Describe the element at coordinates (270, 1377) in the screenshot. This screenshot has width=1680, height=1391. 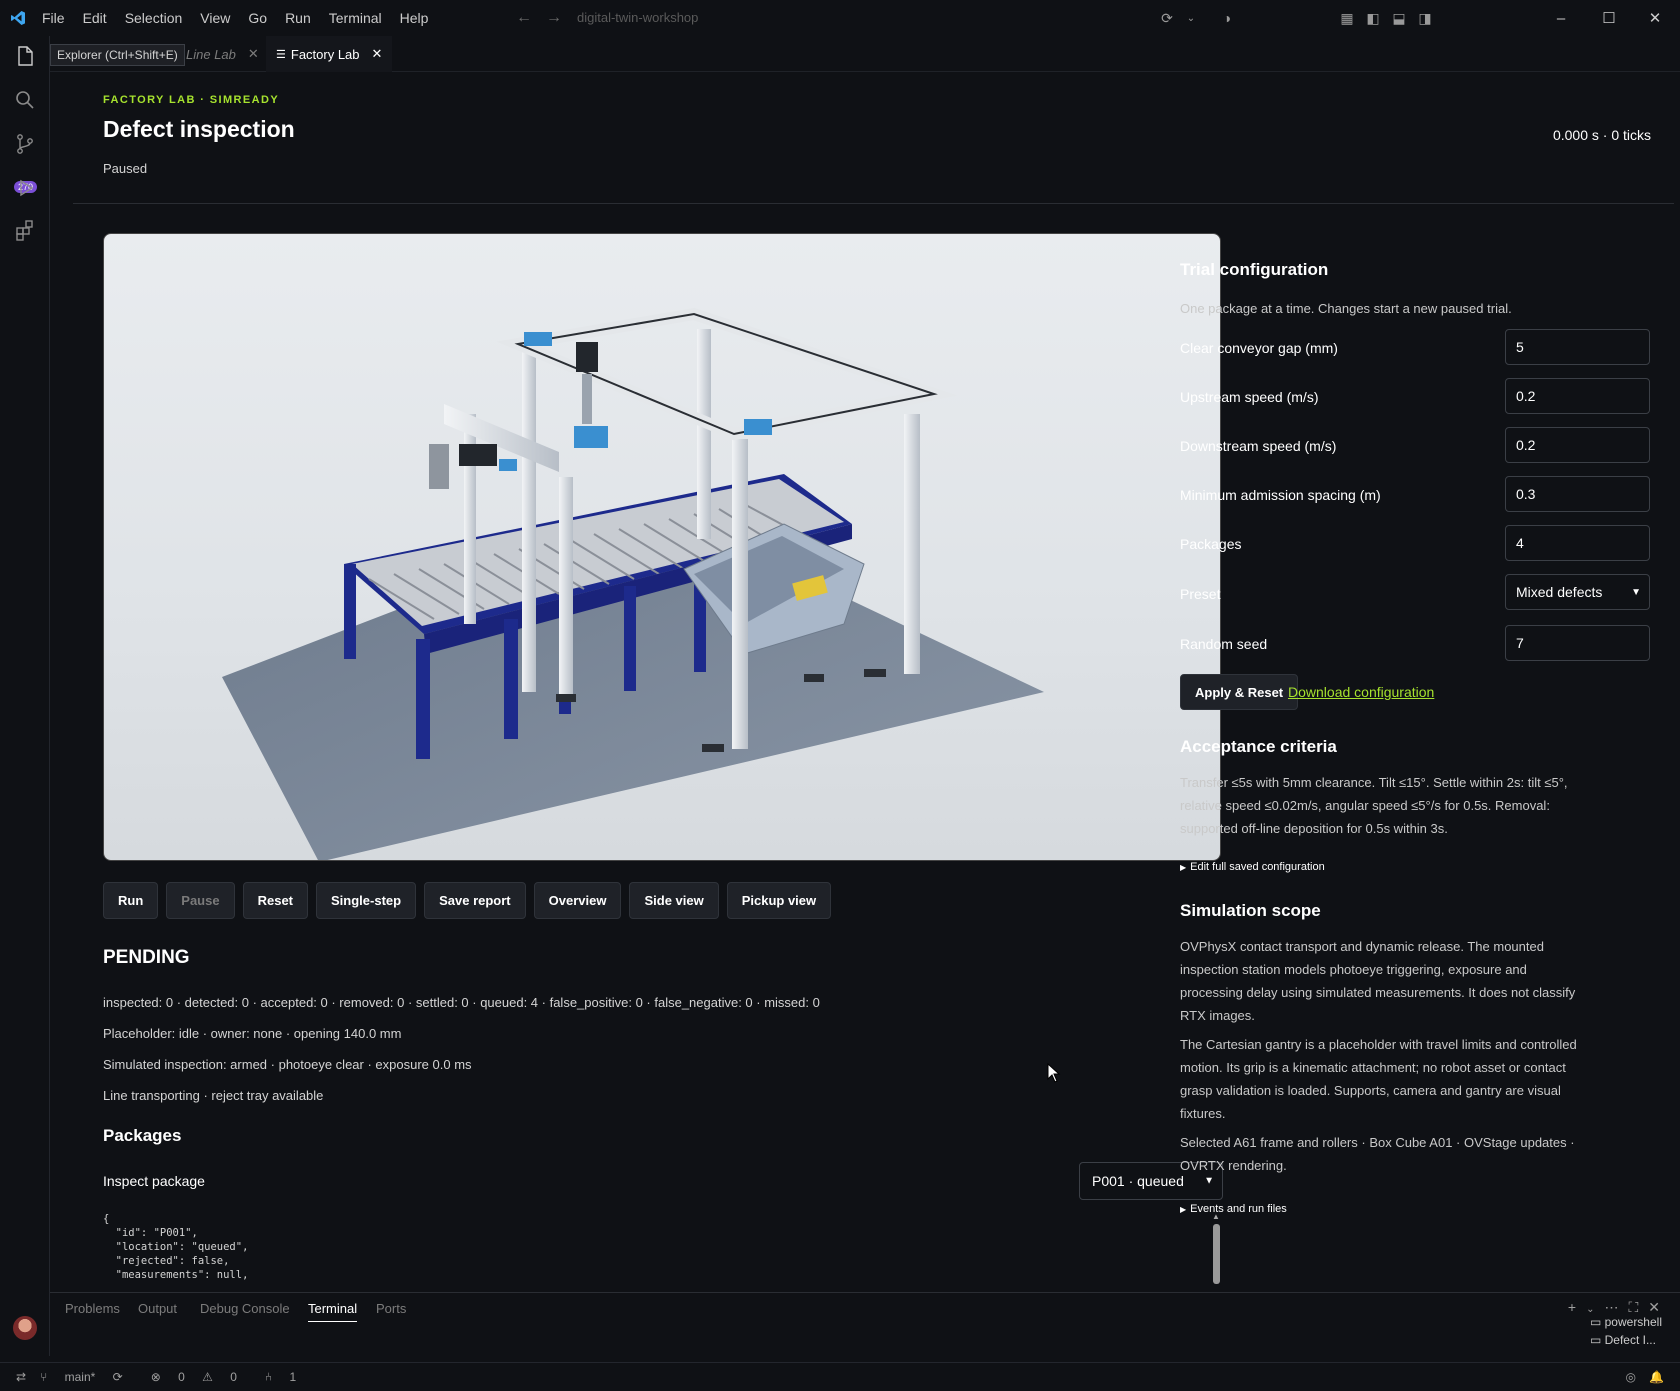
I see `ports-icon: ⑃` at that location.